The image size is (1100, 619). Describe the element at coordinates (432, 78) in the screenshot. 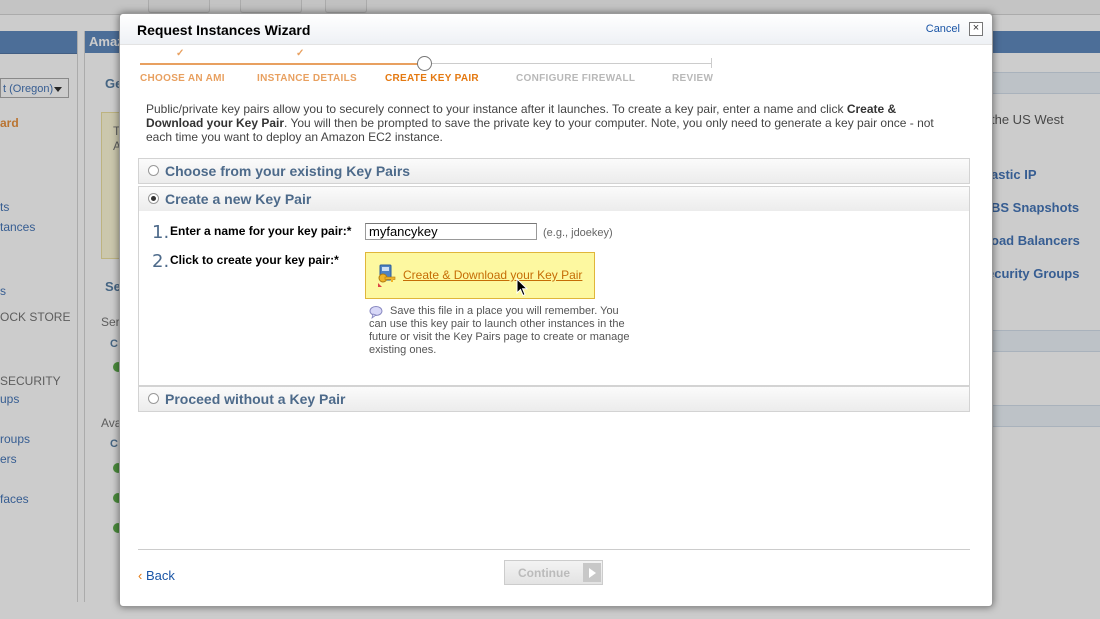

I see `step-create-key-pair: CREATE KEY PAIR` at that location.